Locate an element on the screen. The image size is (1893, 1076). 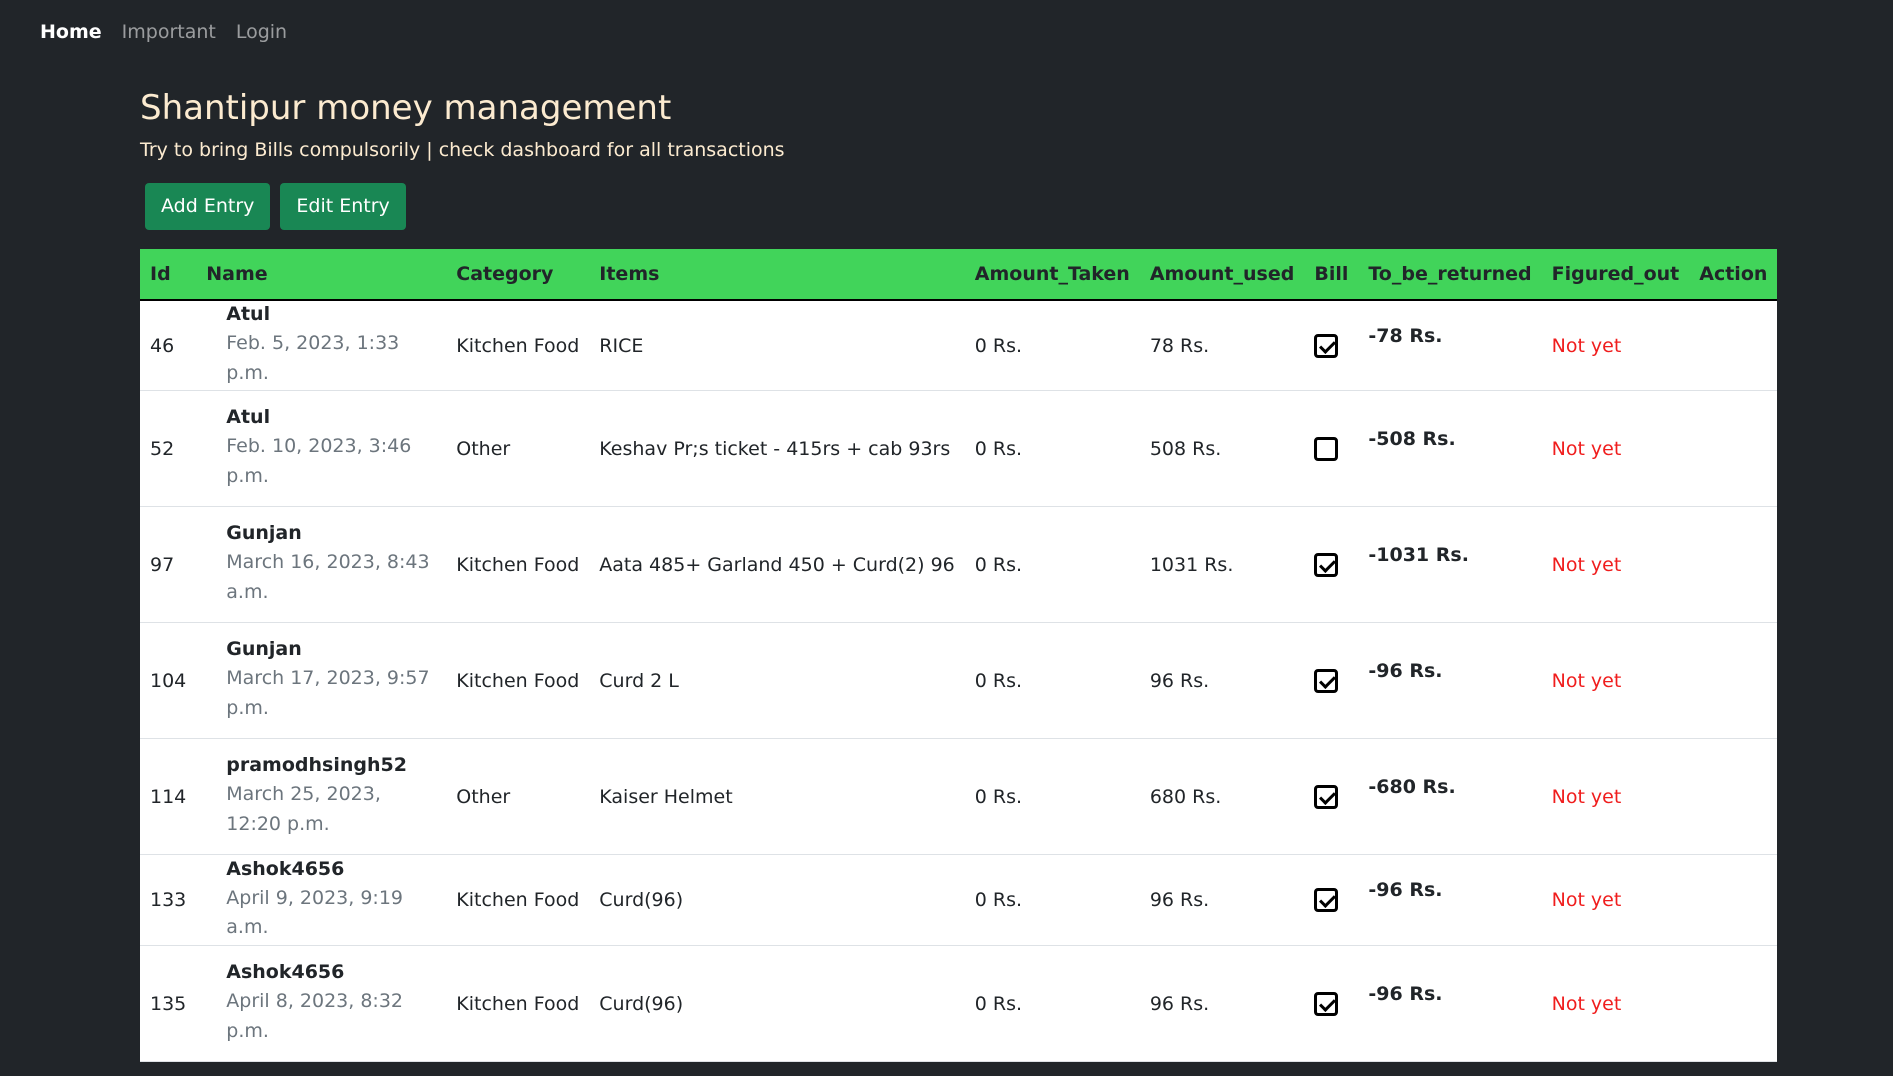
edit-entry-button: Edit Entry is located at coordinates (343, 206).